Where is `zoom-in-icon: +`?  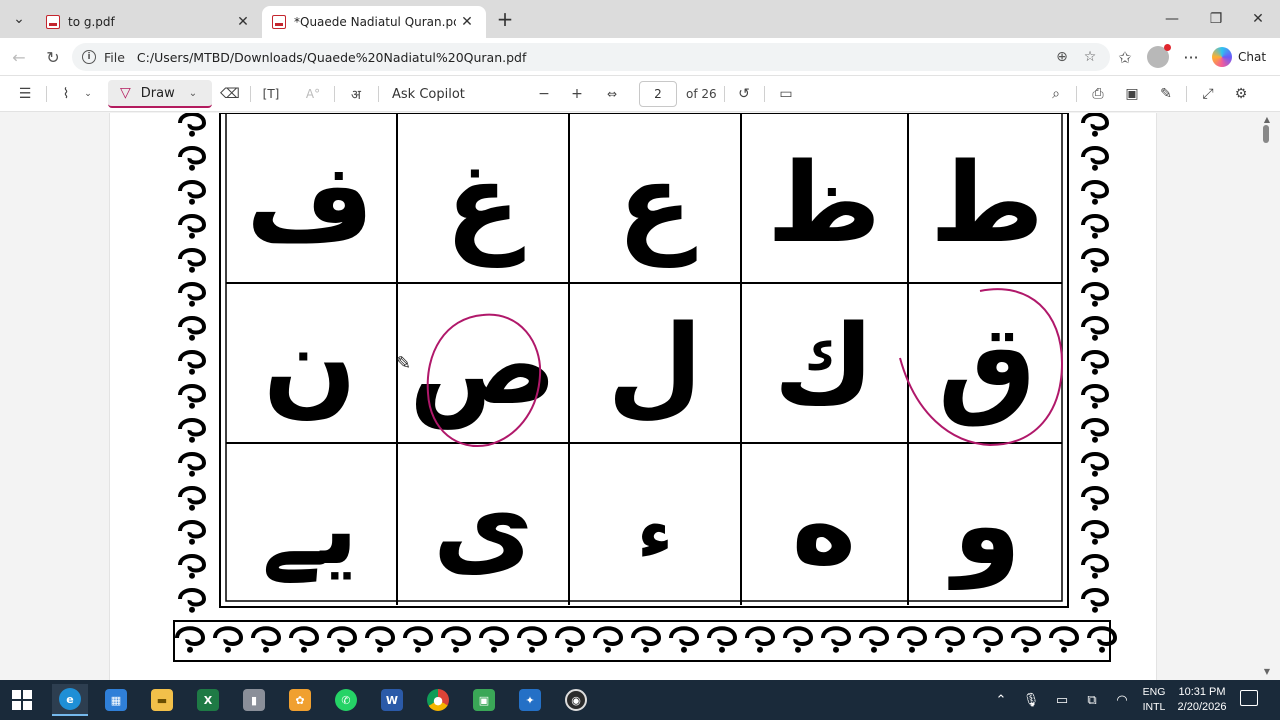
zoom-in-icon: + is located at coordinates (577, 94).